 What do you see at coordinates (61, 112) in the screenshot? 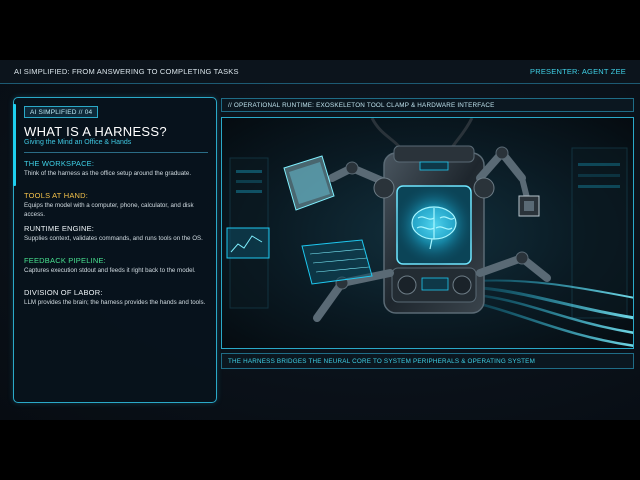
I see `section-badge: AI SIMPLIFIED // 04` at bounding box center [61, 112].